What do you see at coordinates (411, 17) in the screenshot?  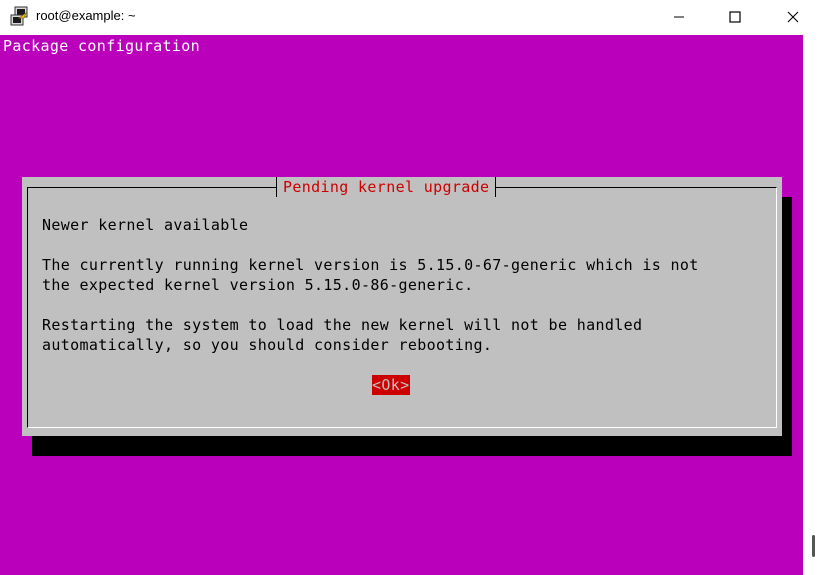 I see `window-titlebar: root@example: ~` at bounding box center [411, 17].